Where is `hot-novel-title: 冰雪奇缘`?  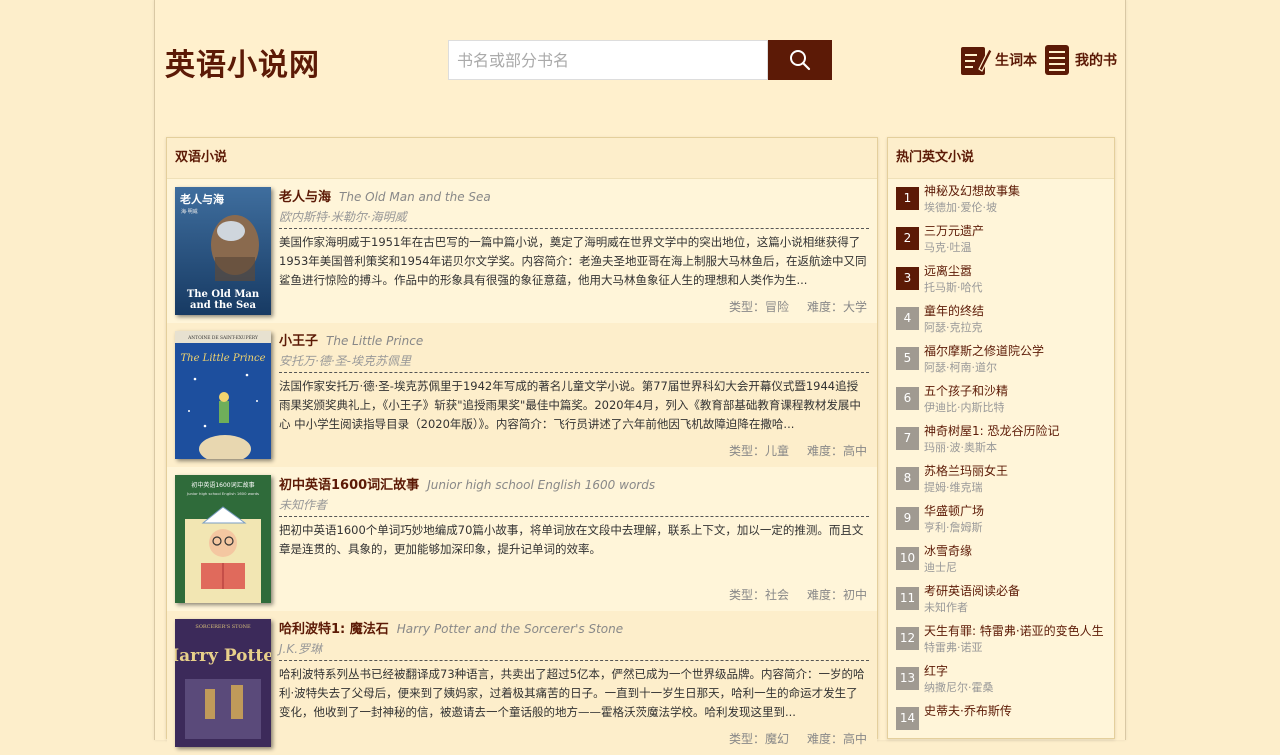 hot-novel-title: 冰雪奇缘 is located at coordinates (948, 550).